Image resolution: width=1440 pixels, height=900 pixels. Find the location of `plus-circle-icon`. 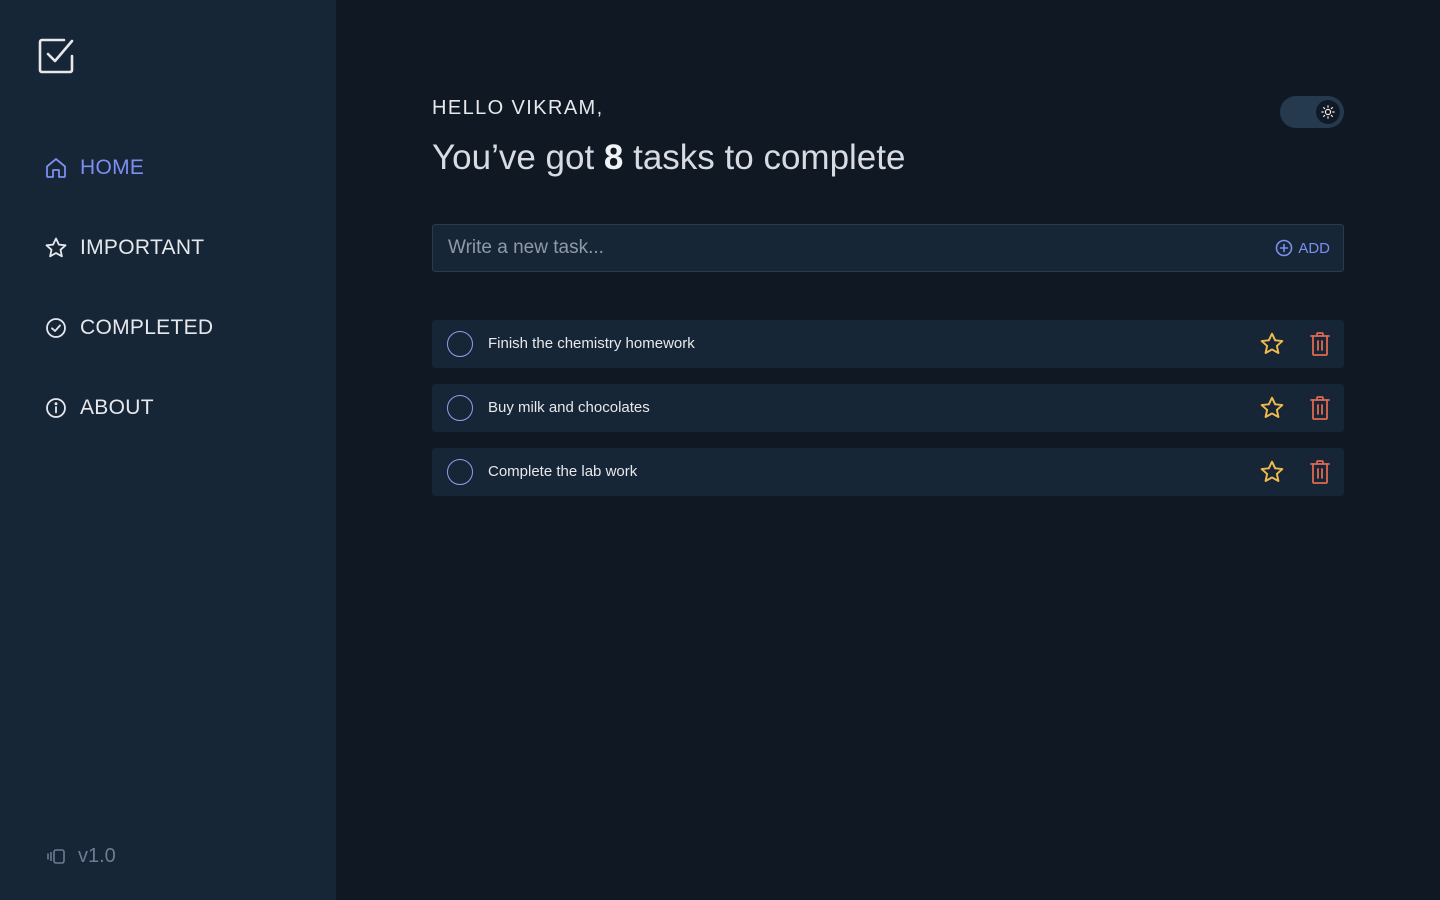

plus-circle-icon is located at coordinates (1284, 248).